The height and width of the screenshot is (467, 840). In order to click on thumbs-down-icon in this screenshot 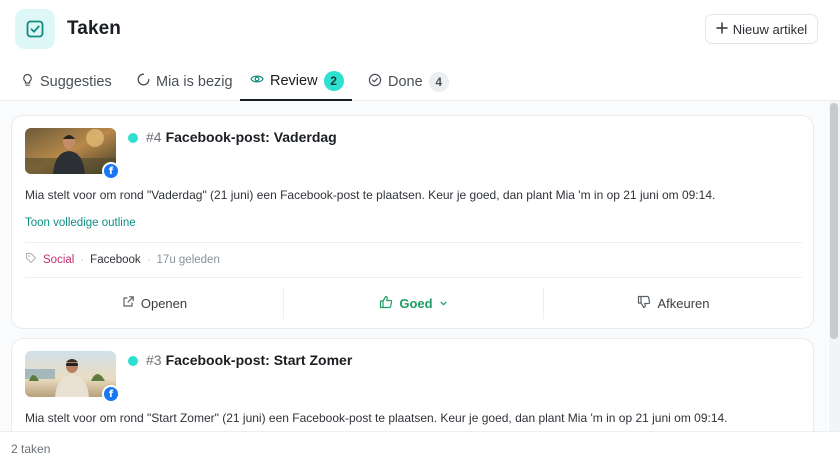, I will do `click(644, 303)`.